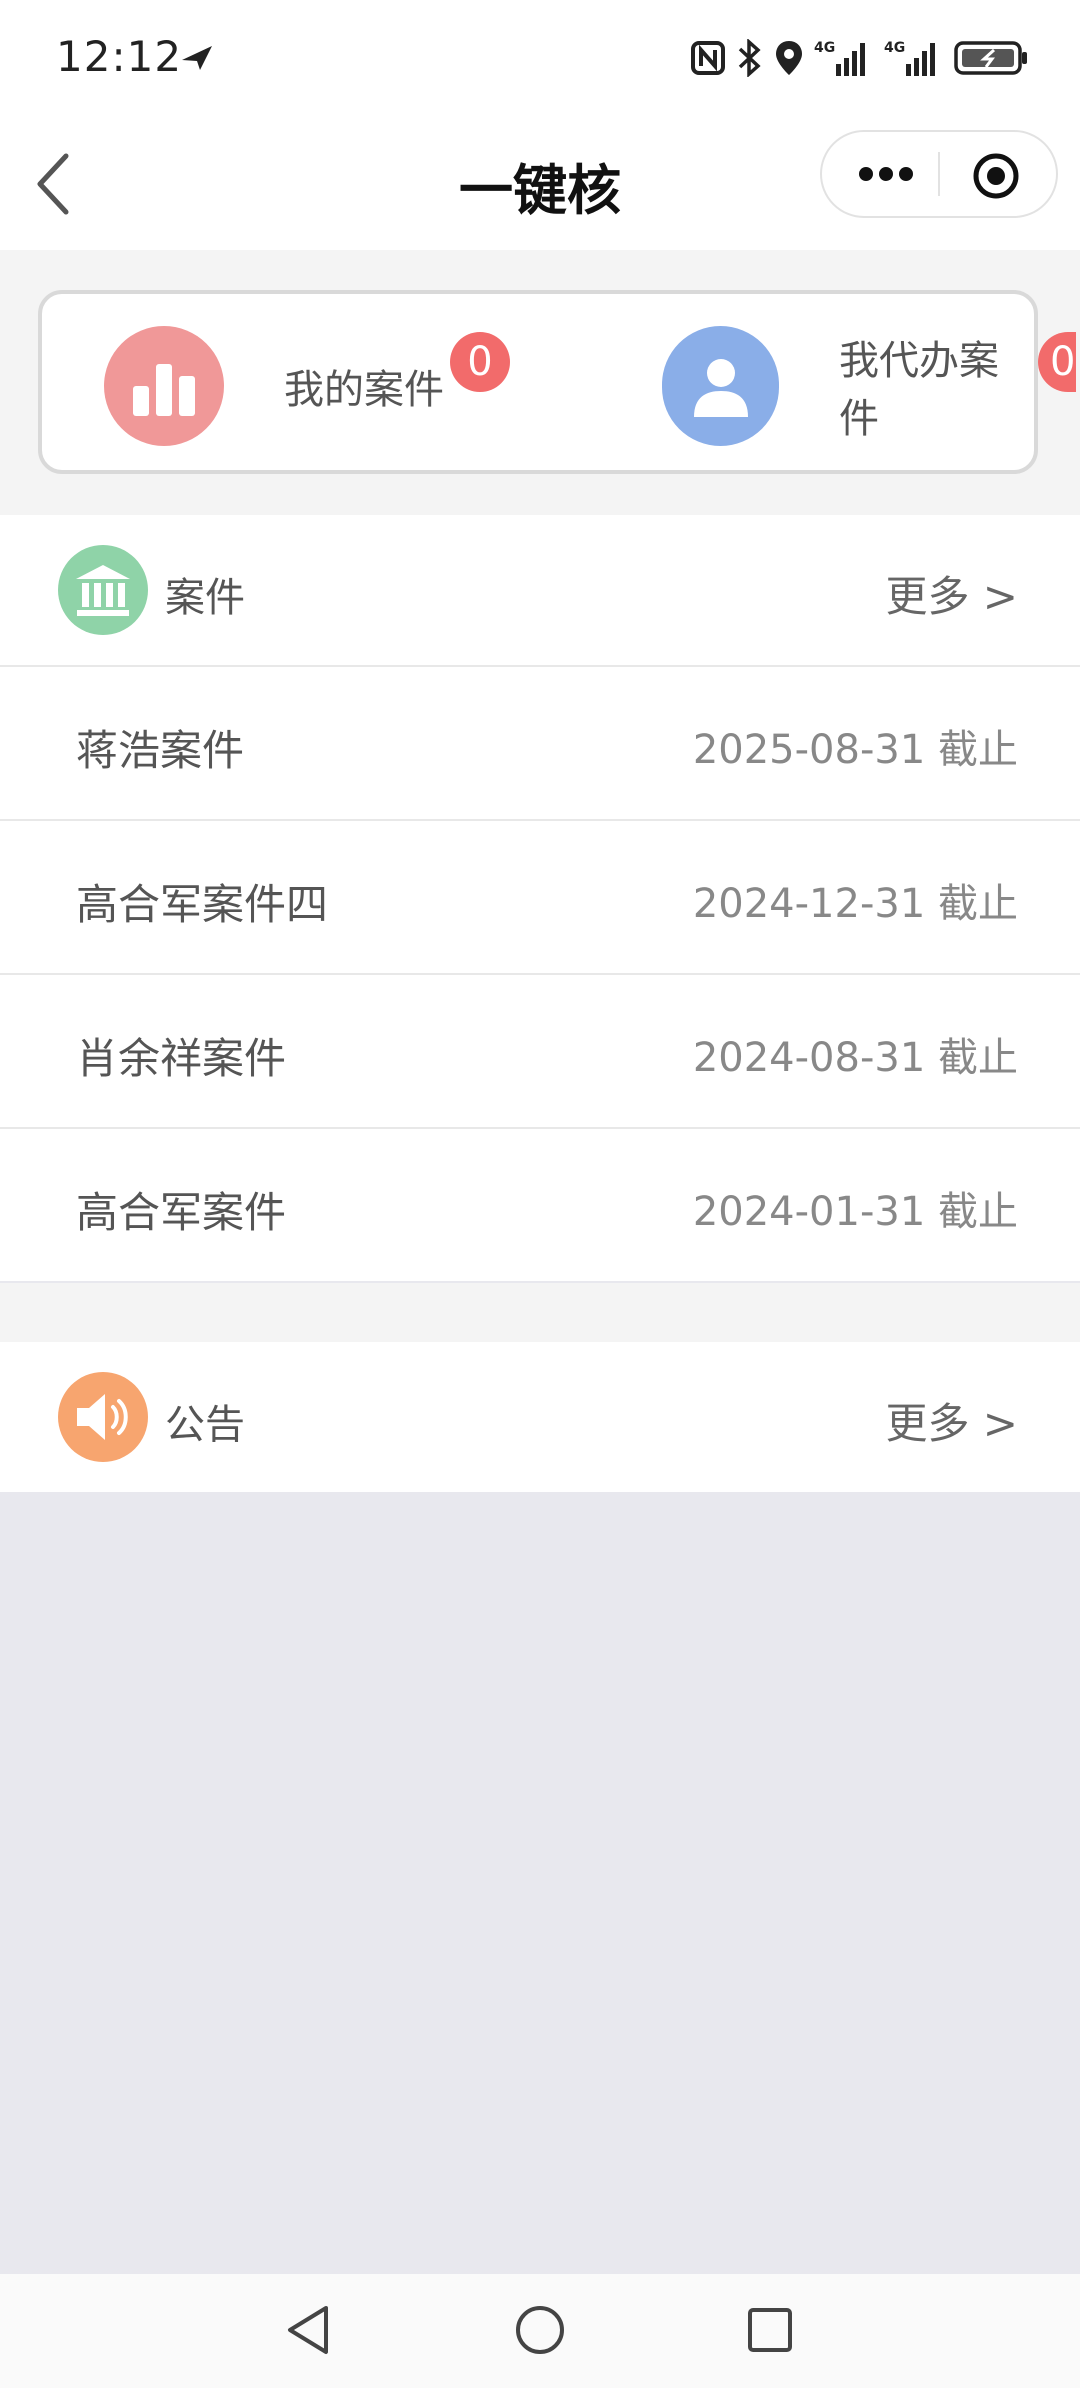 The image size is (1080, 2388). What do you see at coordinates (990, 58) in the screenshot?
I see `battery-icon` at bounding box center [990, 58].